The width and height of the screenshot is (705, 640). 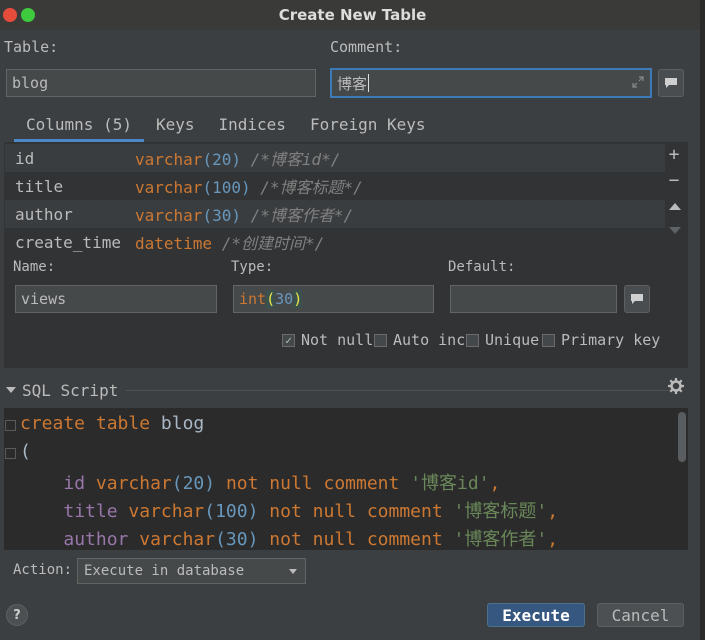 I want to click on execute-button: Execute, so click(x=536, y=615).